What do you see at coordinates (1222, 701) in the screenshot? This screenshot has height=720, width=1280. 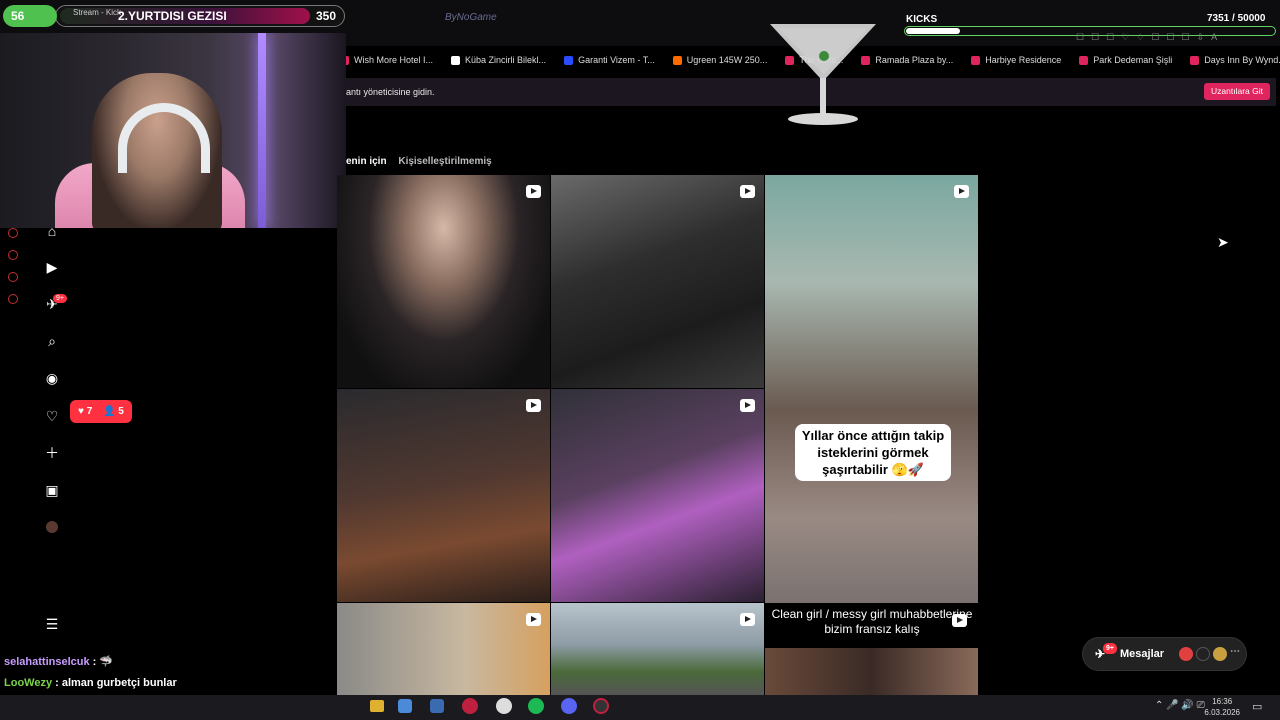 I see `clock-time: 16:36` at bounding box center [1222, 701].